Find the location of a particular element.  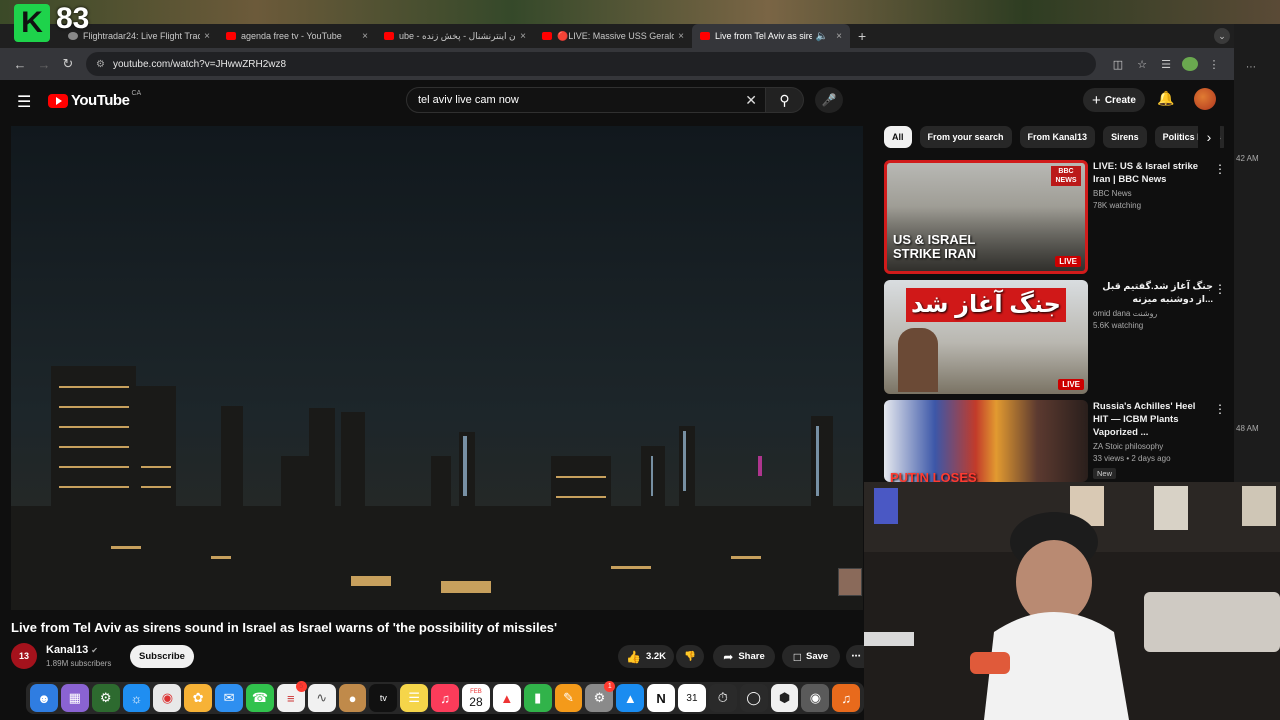

browser-tab: ube - ایران اینترنشنال - پخش زنده × is located at coordinates (455, 36).